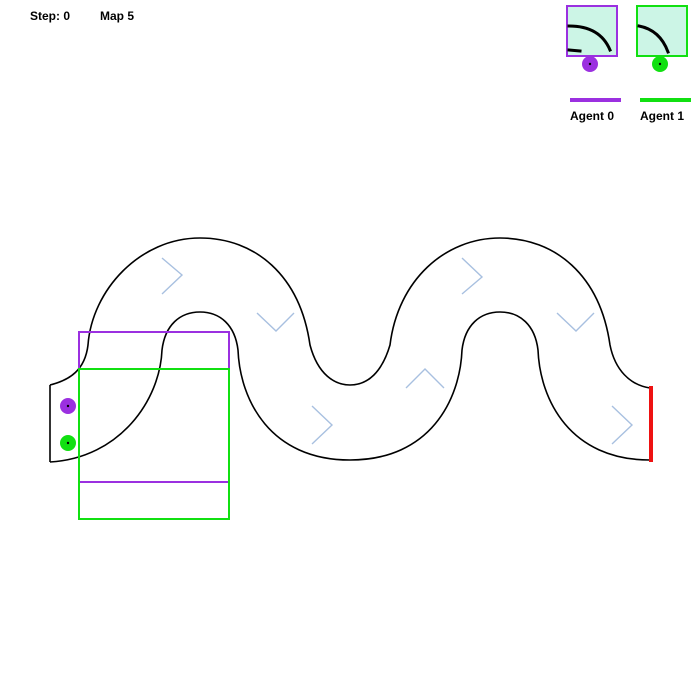 Image resolution: width=700 pixels, height=700 pixels. What do you see at coordinates (595, 100) in the screenshot?
I see `agent-0-legend-bar` at bounding box center [595, 100].